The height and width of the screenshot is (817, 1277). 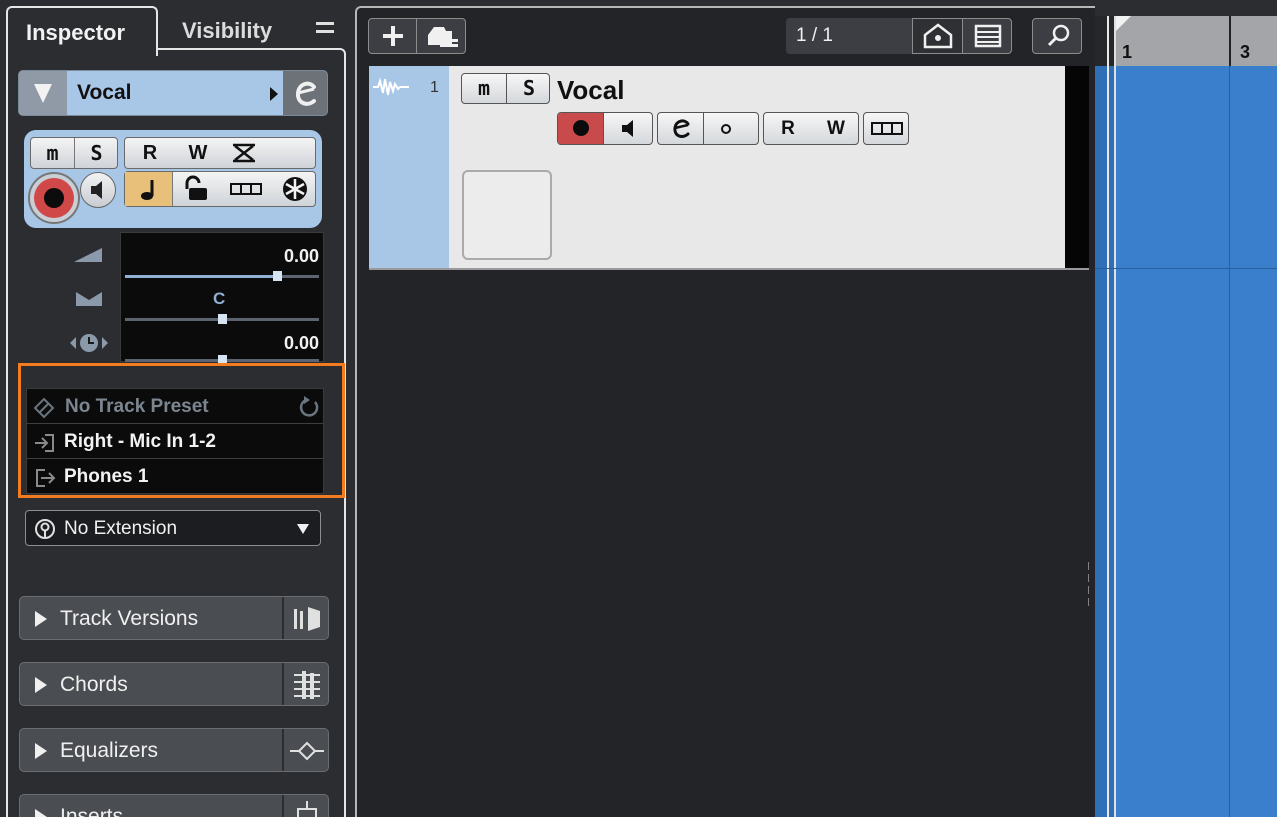 What do you see at coordinates (628, 128) in the screenshot?
I see `track-monitor-button` at bounding box center [628, 128].